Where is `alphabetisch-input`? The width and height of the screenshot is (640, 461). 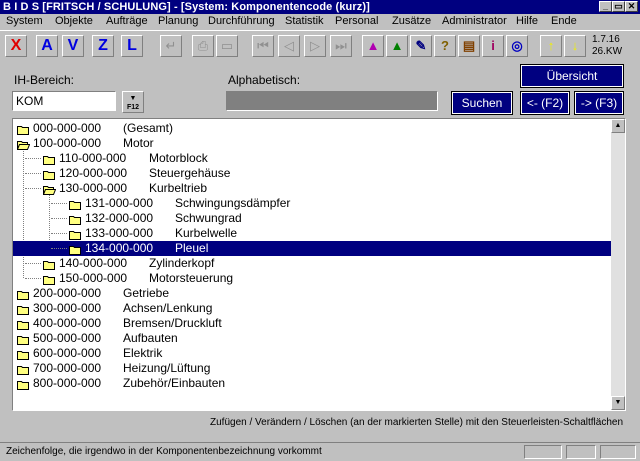
alphabetisch-input is located at coordinates (332, 101).